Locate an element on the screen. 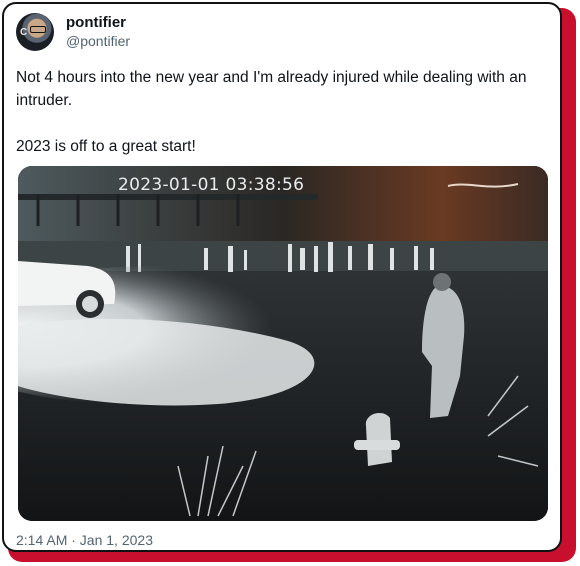  author-display-name: pontifier is located at coordinates (98, 23).